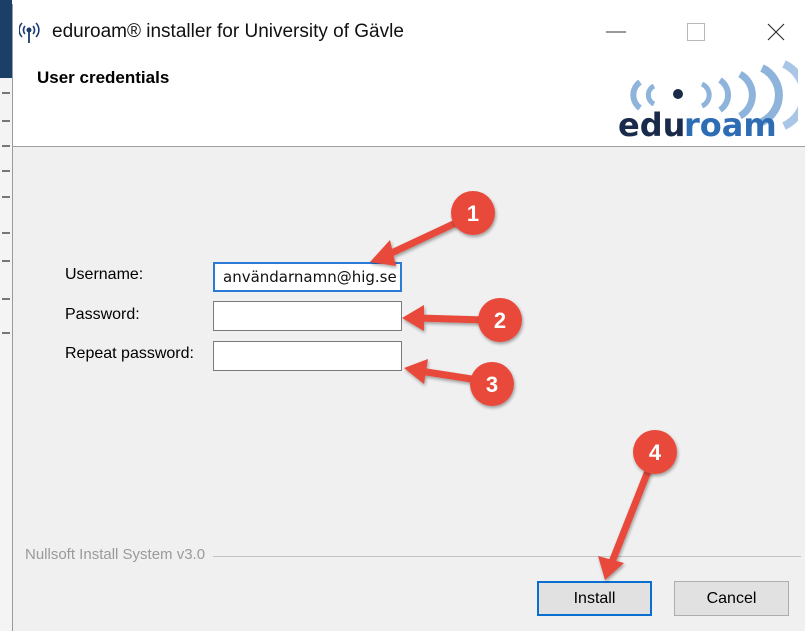 The width and height of the screenshot is (805, 631). I want to click on minimize-icon, so click(616, 32).